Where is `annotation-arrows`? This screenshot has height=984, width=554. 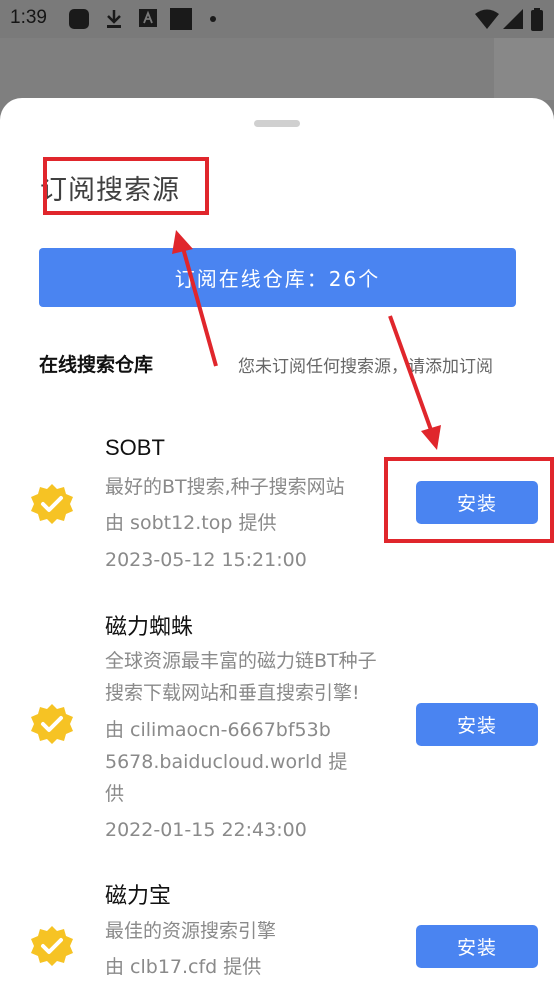
annotation-arrows is located at coordinates (306, 340).